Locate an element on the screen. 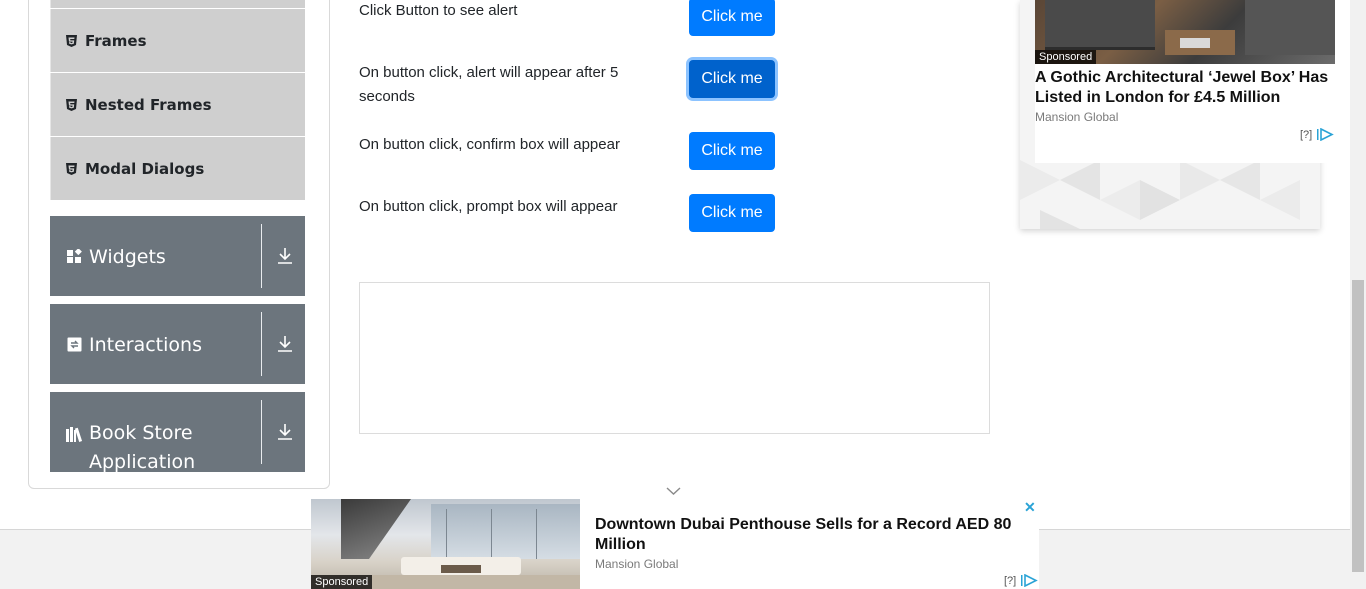 The width and height of the screenshot is (1366, 589). book-store-icon is located at coordinates (74, 434).